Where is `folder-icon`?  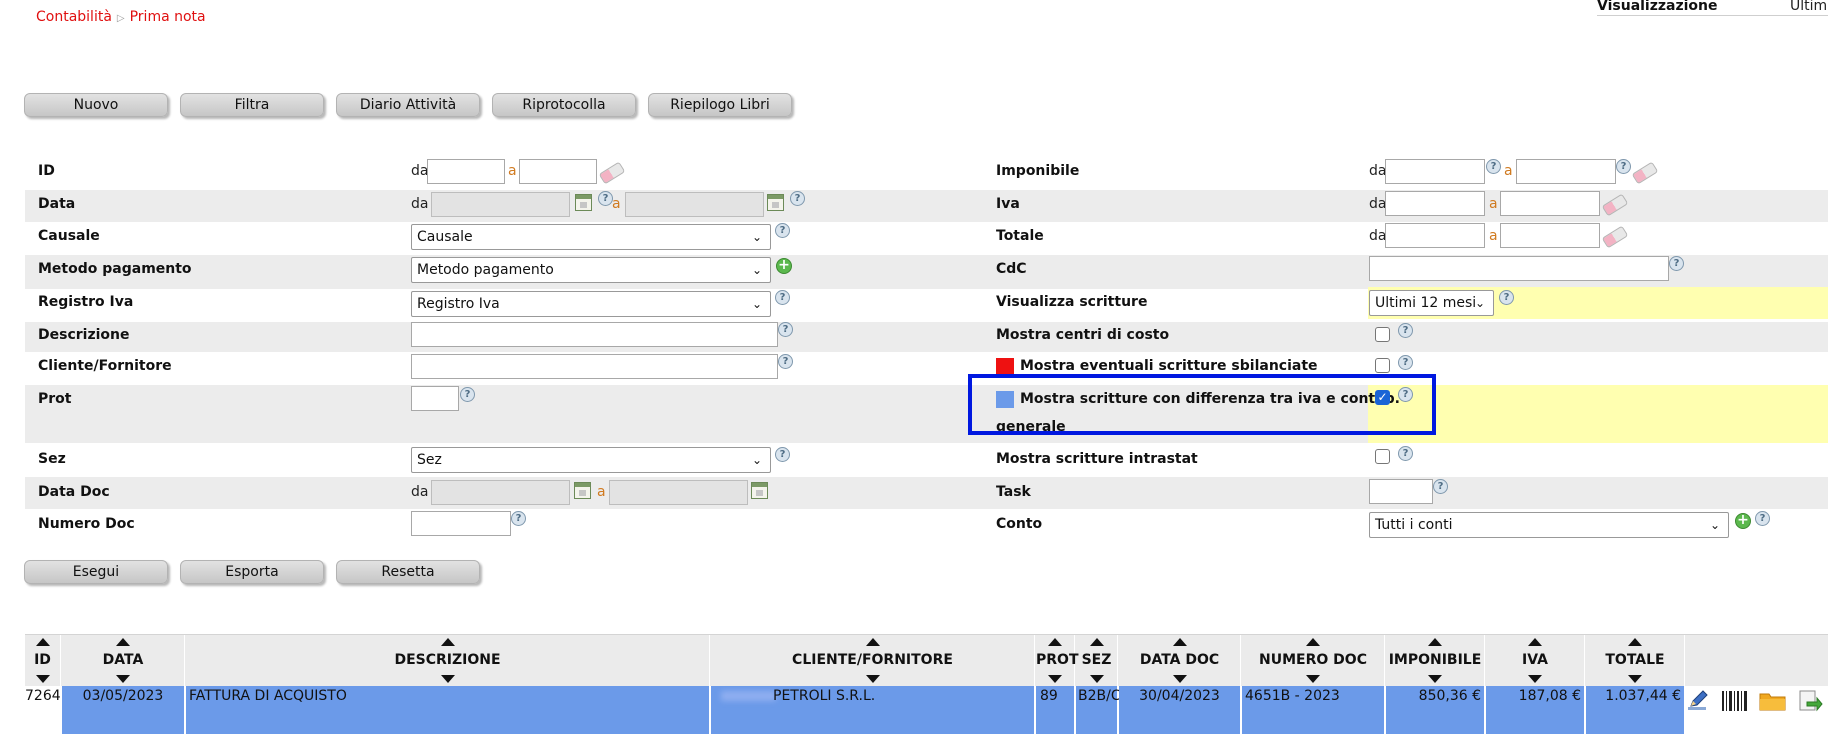 folder-icon is located at coordinates (1773, 701).